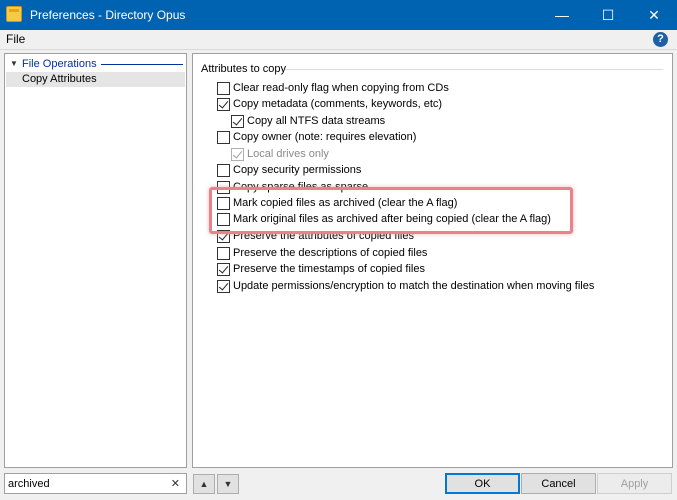  Describe the element at coordinates (297, 170) in the screenshot. I see `option-label: Copy security permissions` at that location.